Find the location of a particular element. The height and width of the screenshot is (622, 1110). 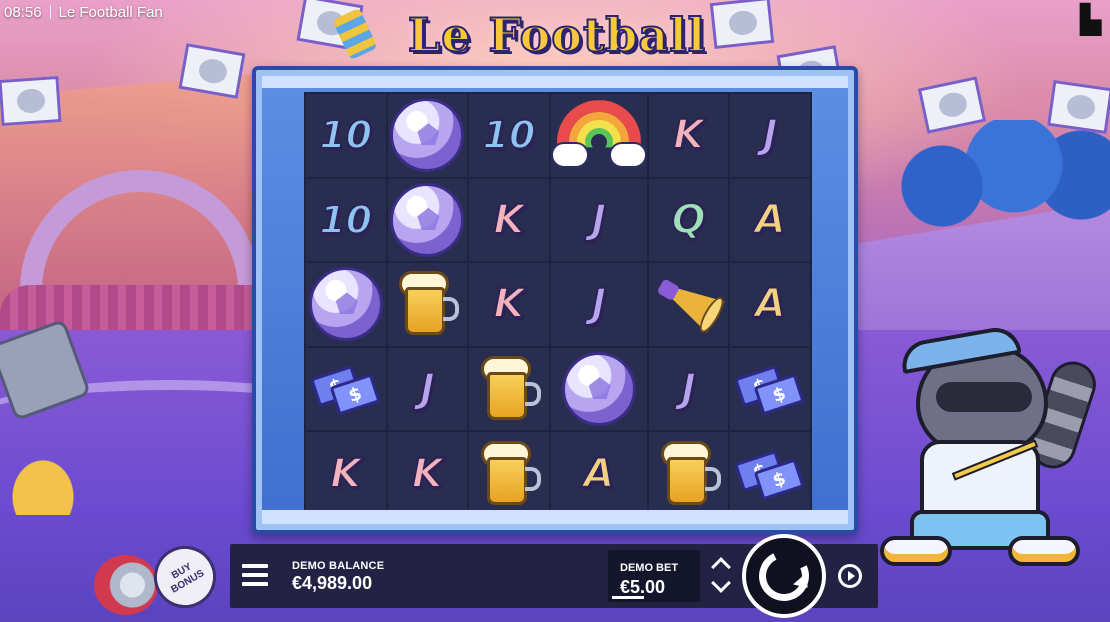

horn-icon is located at coordinates (688, 305).